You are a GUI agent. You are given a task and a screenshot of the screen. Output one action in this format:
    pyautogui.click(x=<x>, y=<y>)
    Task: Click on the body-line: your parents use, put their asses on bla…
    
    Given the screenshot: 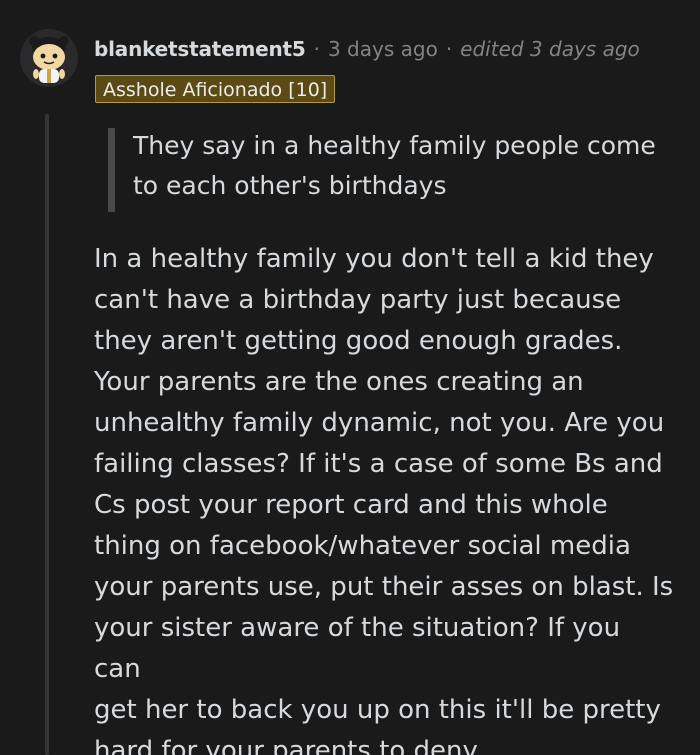 What is the action you would take?
    pyautogui.click(x=384, y=587)
    